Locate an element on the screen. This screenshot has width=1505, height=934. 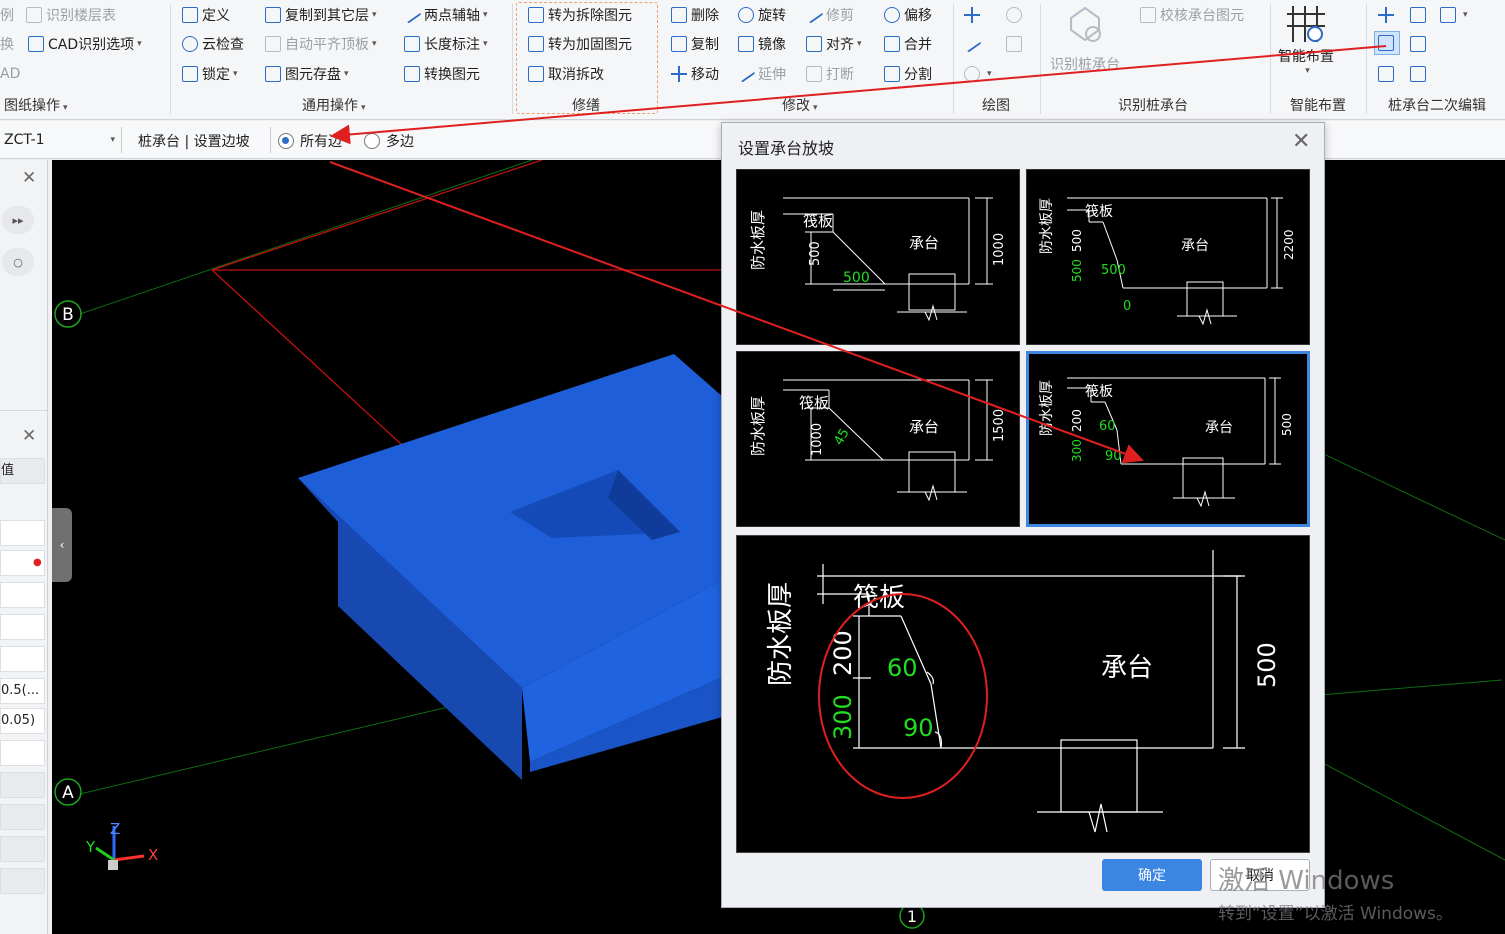
property-row: ● is located at coordinates (22, 563).